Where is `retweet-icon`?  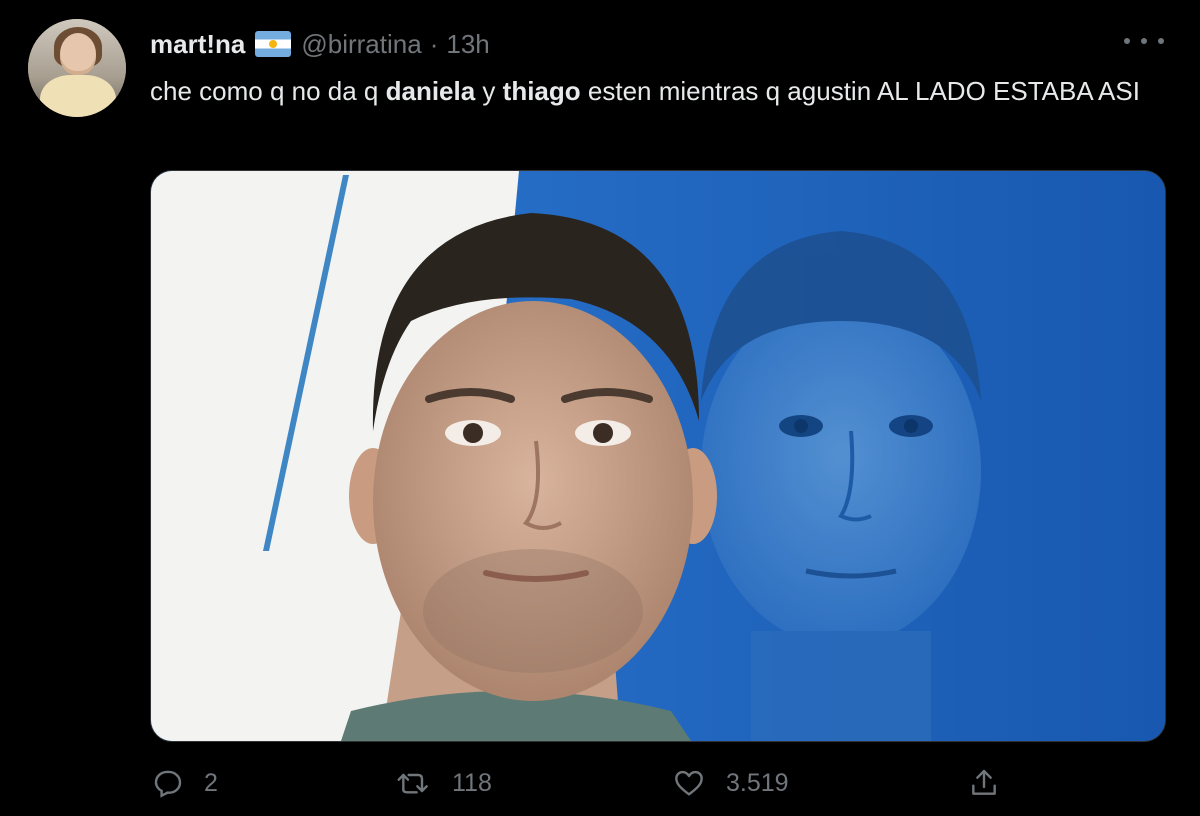
retweet-icon is located at coordinates (412, 783).